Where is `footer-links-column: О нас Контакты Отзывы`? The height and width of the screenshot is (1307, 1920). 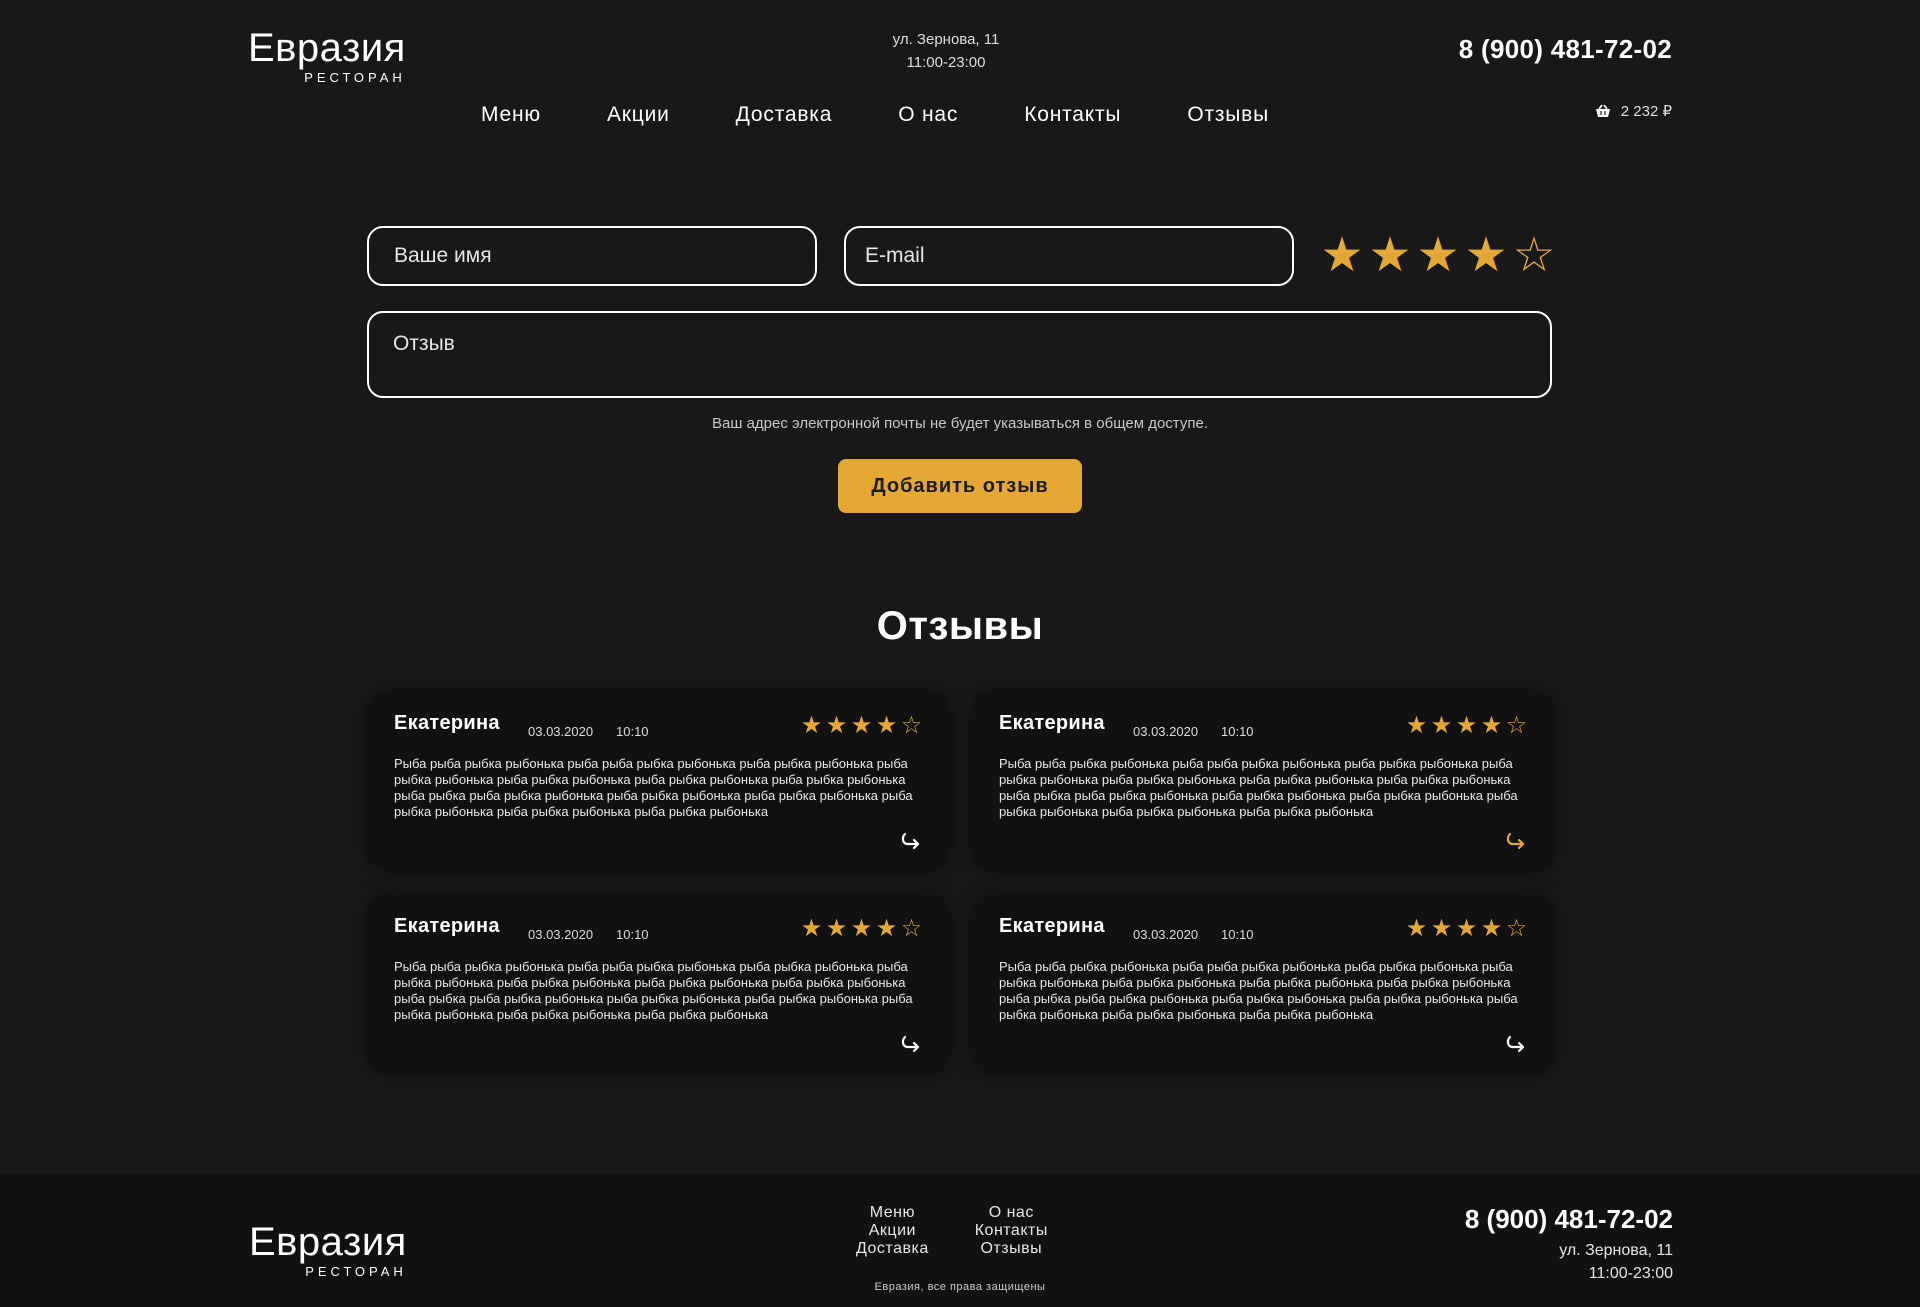 footer-links-column: О нас Контакты Отзывы is located at coordinates (1011, 1231).